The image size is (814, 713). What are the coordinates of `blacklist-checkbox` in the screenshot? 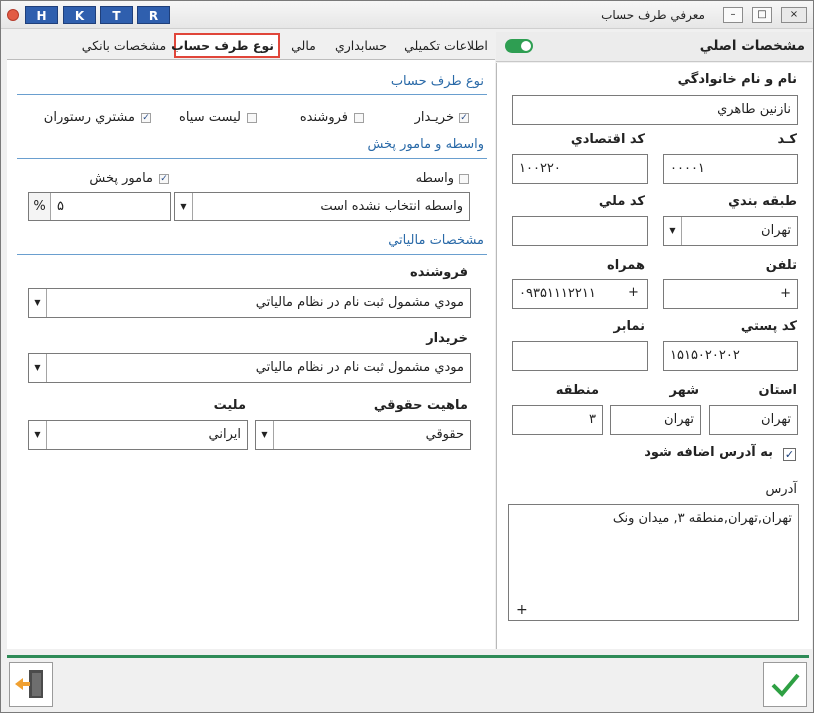 It's located at (252, 118).